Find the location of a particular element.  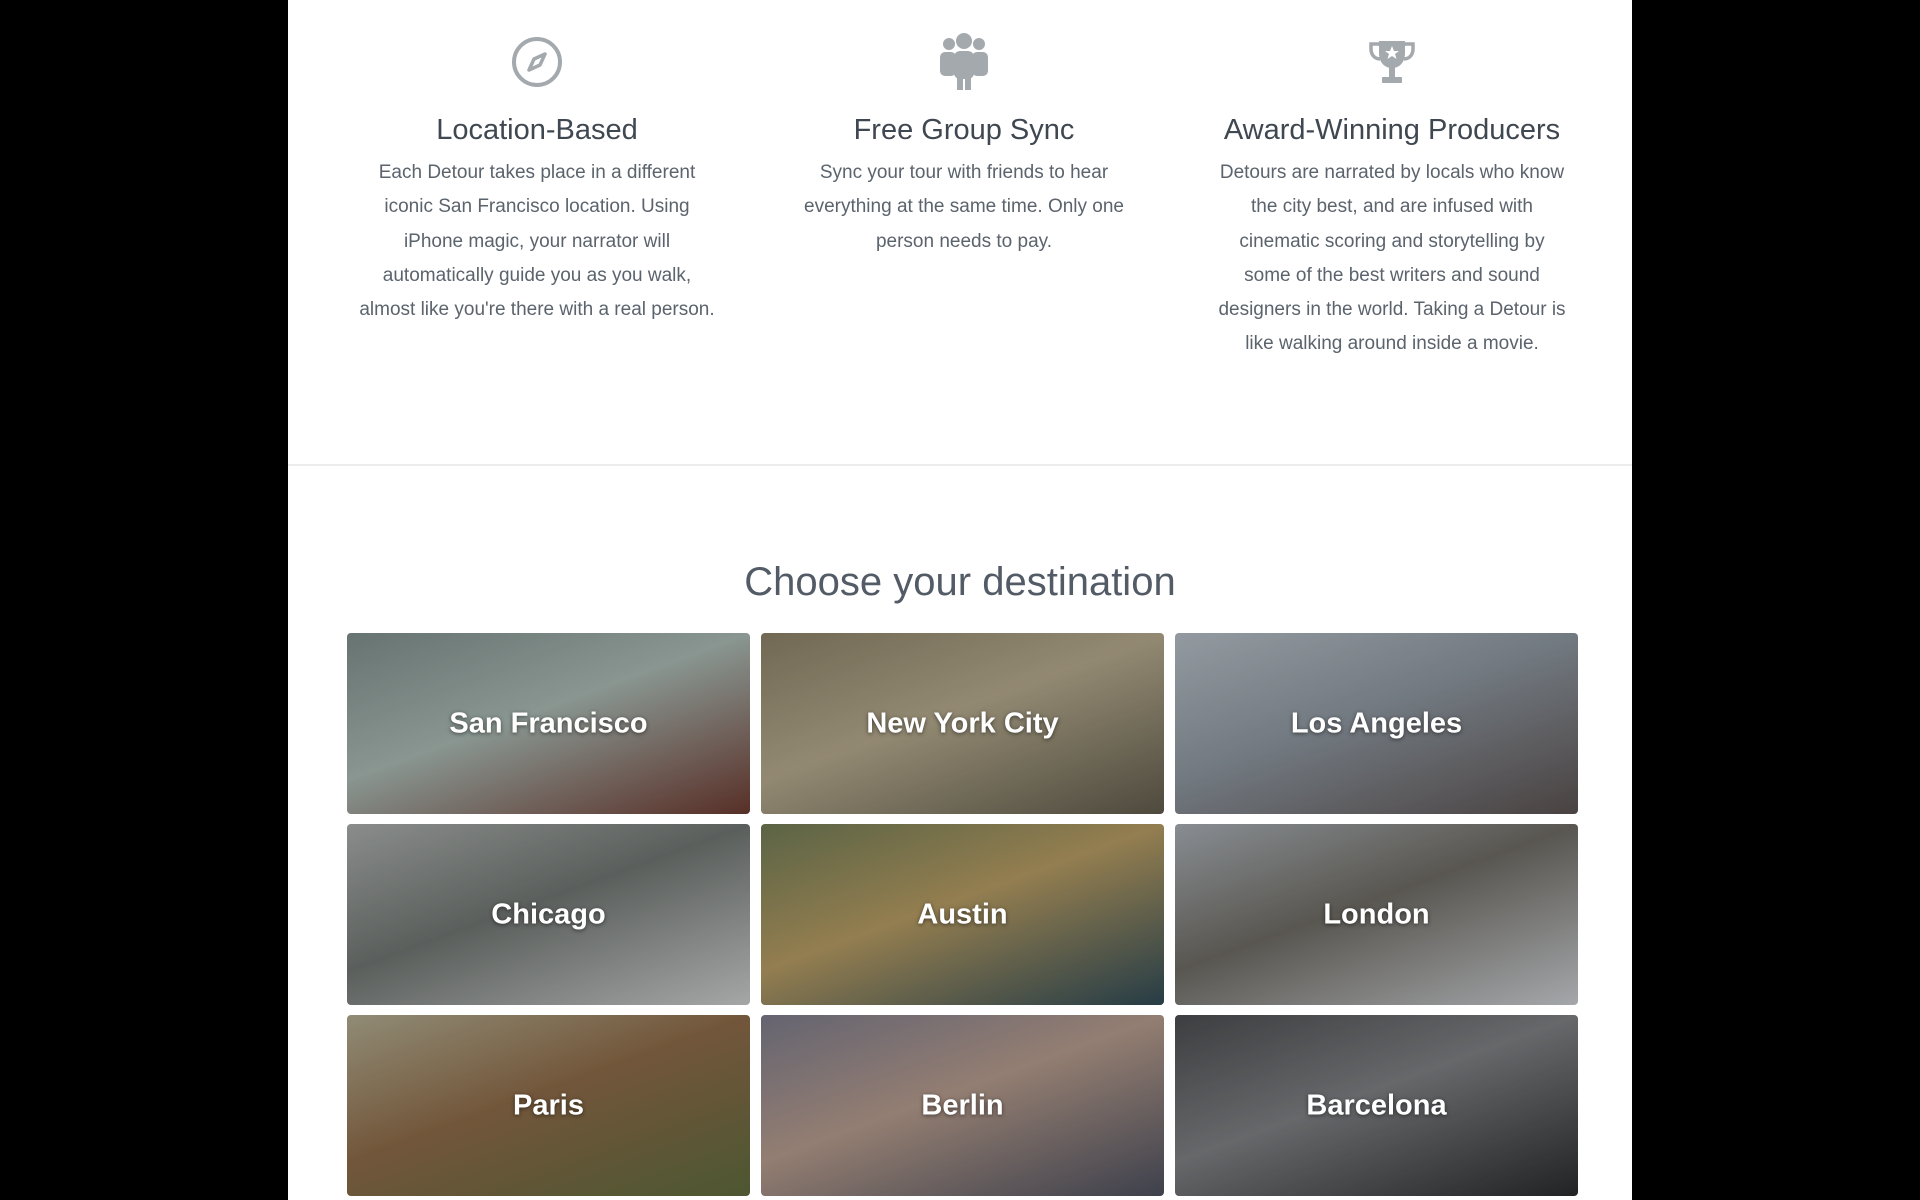

tile-label: Chicago is located at coordinates (548, 914).